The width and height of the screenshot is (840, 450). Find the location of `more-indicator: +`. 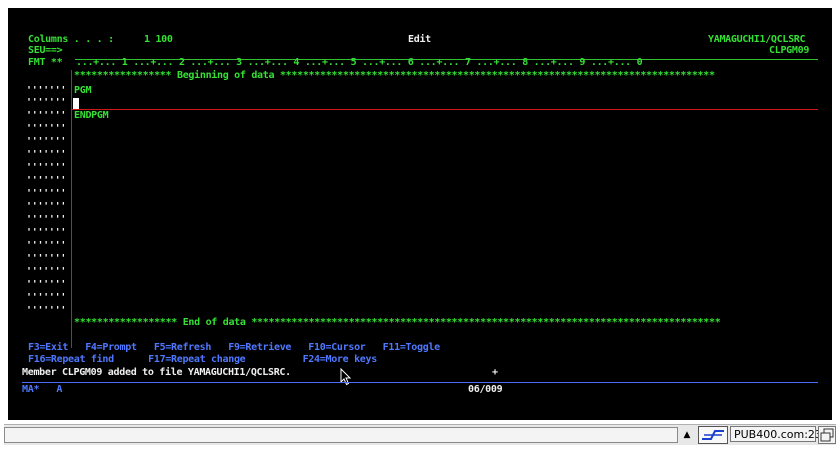

more-indicator: + is located at coordinates (495, 372).